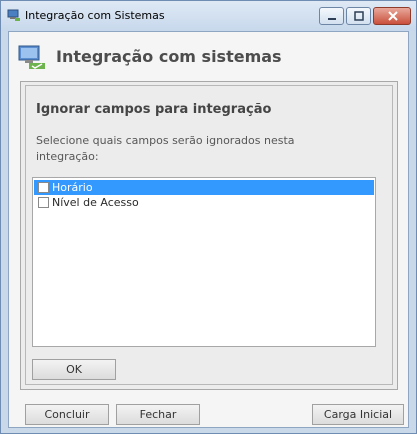 This screenshot has height=434, width=417. I want to click on maximize-button, so click(358, 16).